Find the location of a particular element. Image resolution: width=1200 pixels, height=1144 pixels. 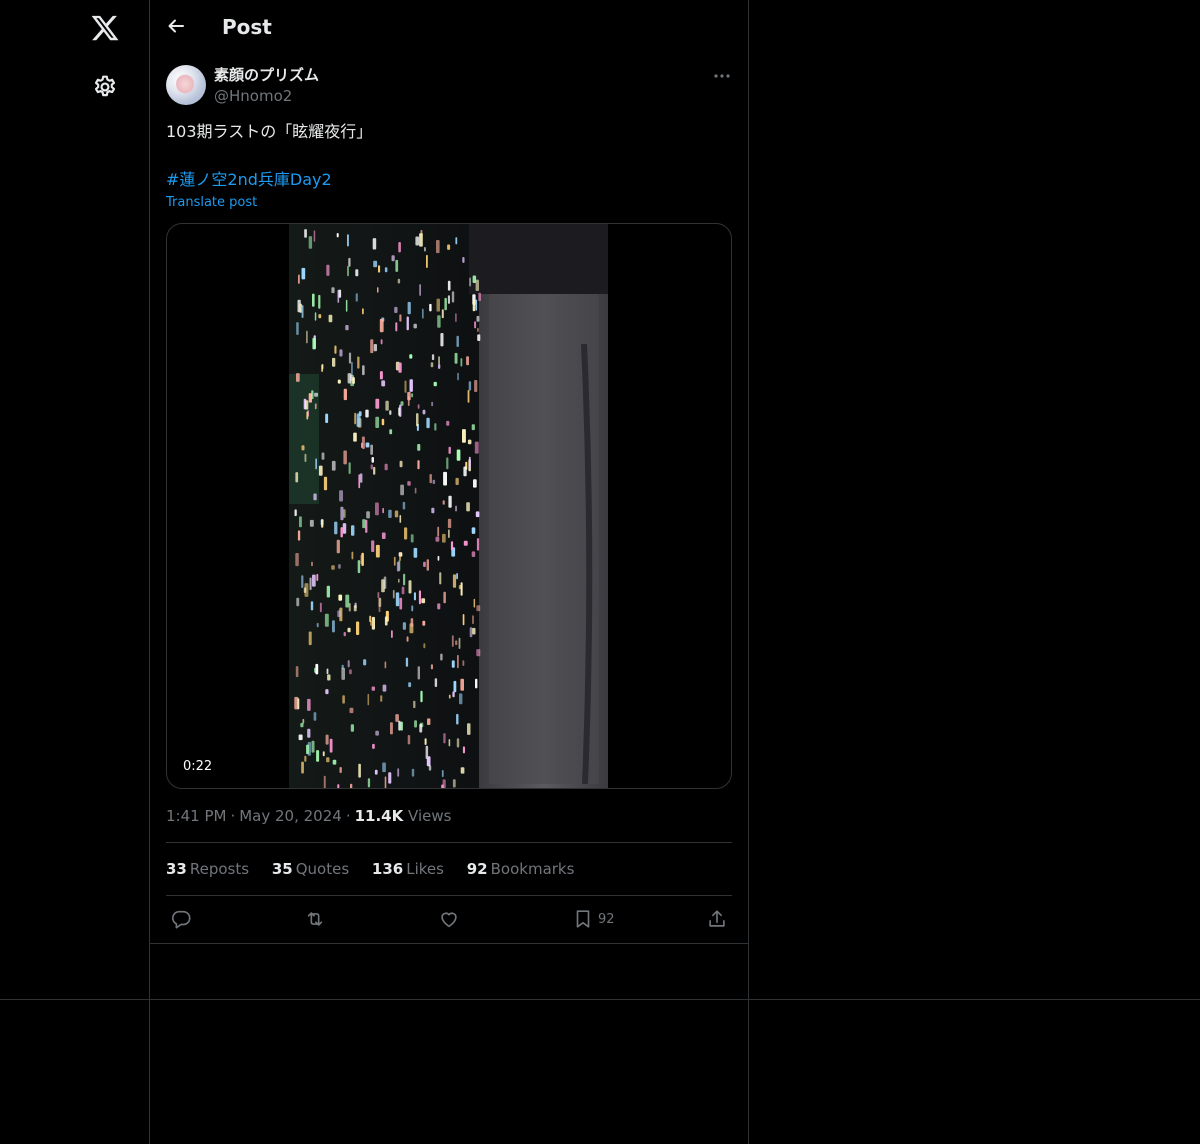

stat-bookmarks: 92 Bookmarks is located at coordinates (521, 869).